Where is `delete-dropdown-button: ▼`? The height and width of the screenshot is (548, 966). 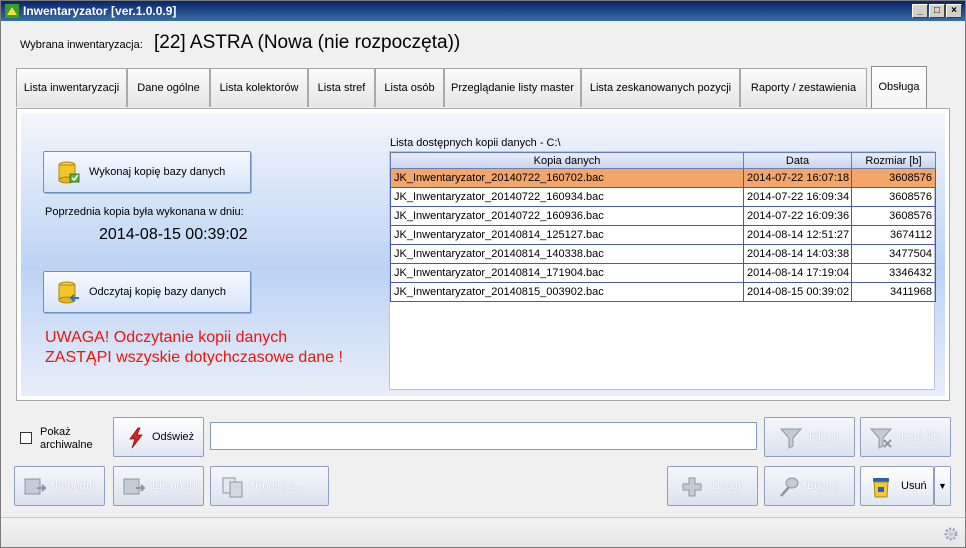 delete-dropdown-button: ▼ is located at coordinates (942, 486).